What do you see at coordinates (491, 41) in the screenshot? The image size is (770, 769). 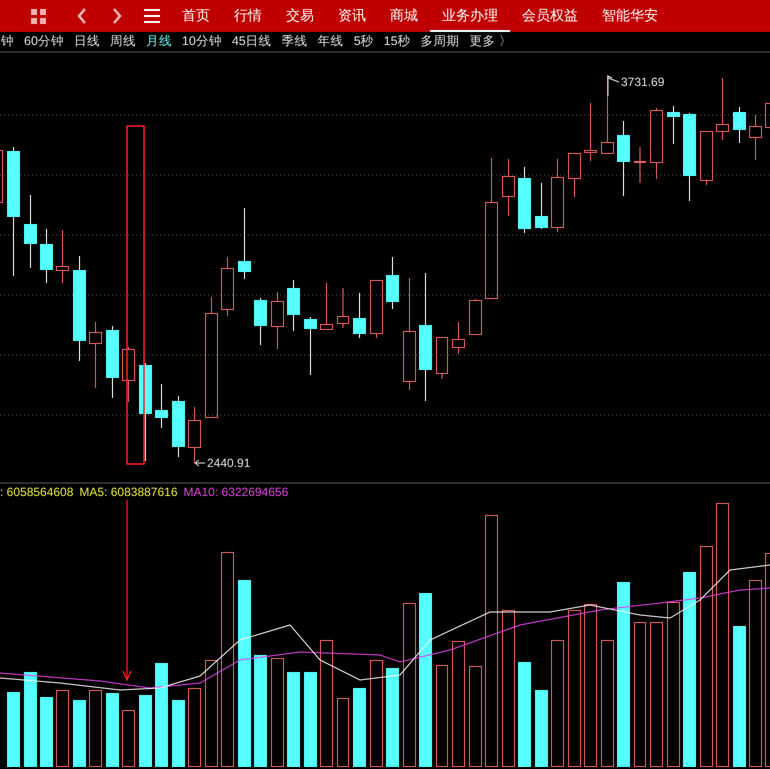 I see `period-tab: 更多 〉` at bounding box center [491, 41].